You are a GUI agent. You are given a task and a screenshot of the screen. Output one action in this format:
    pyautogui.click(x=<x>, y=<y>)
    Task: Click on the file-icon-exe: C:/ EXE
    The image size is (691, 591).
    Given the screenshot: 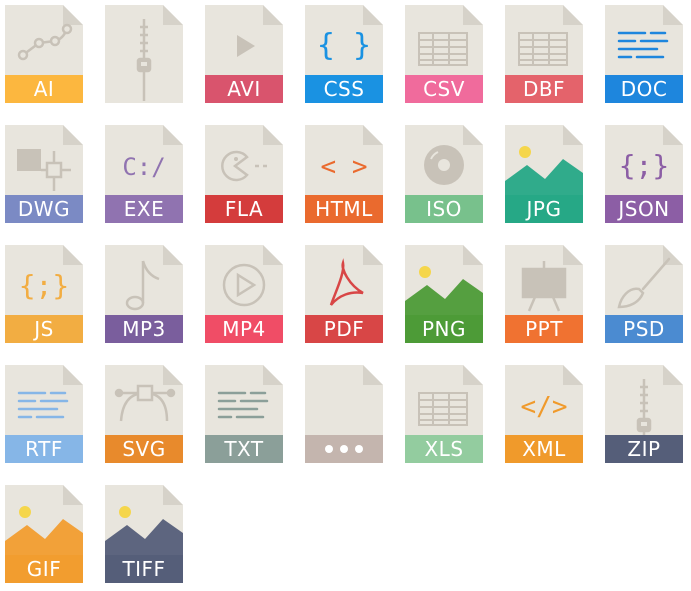 What is the action you would take?
    pyautogui.click(x=144, y=174)
    